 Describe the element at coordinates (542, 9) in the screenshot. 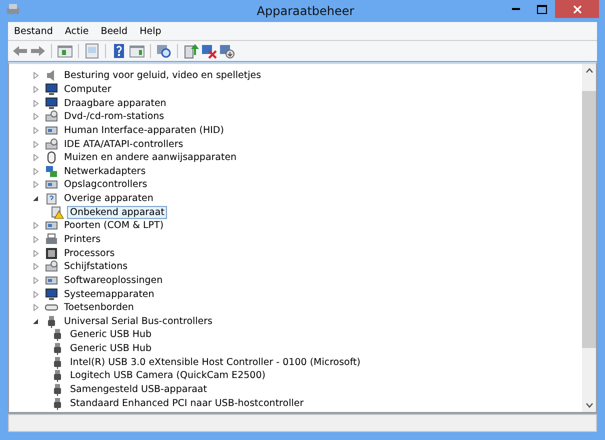

I see `maximize-icon` at that location.